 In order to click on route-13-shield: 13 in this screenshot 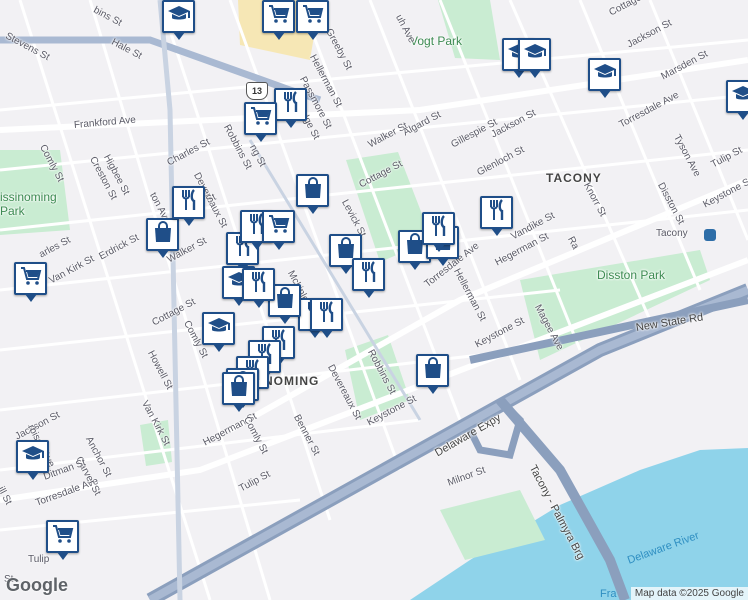, I will do `click(257, 91)`.